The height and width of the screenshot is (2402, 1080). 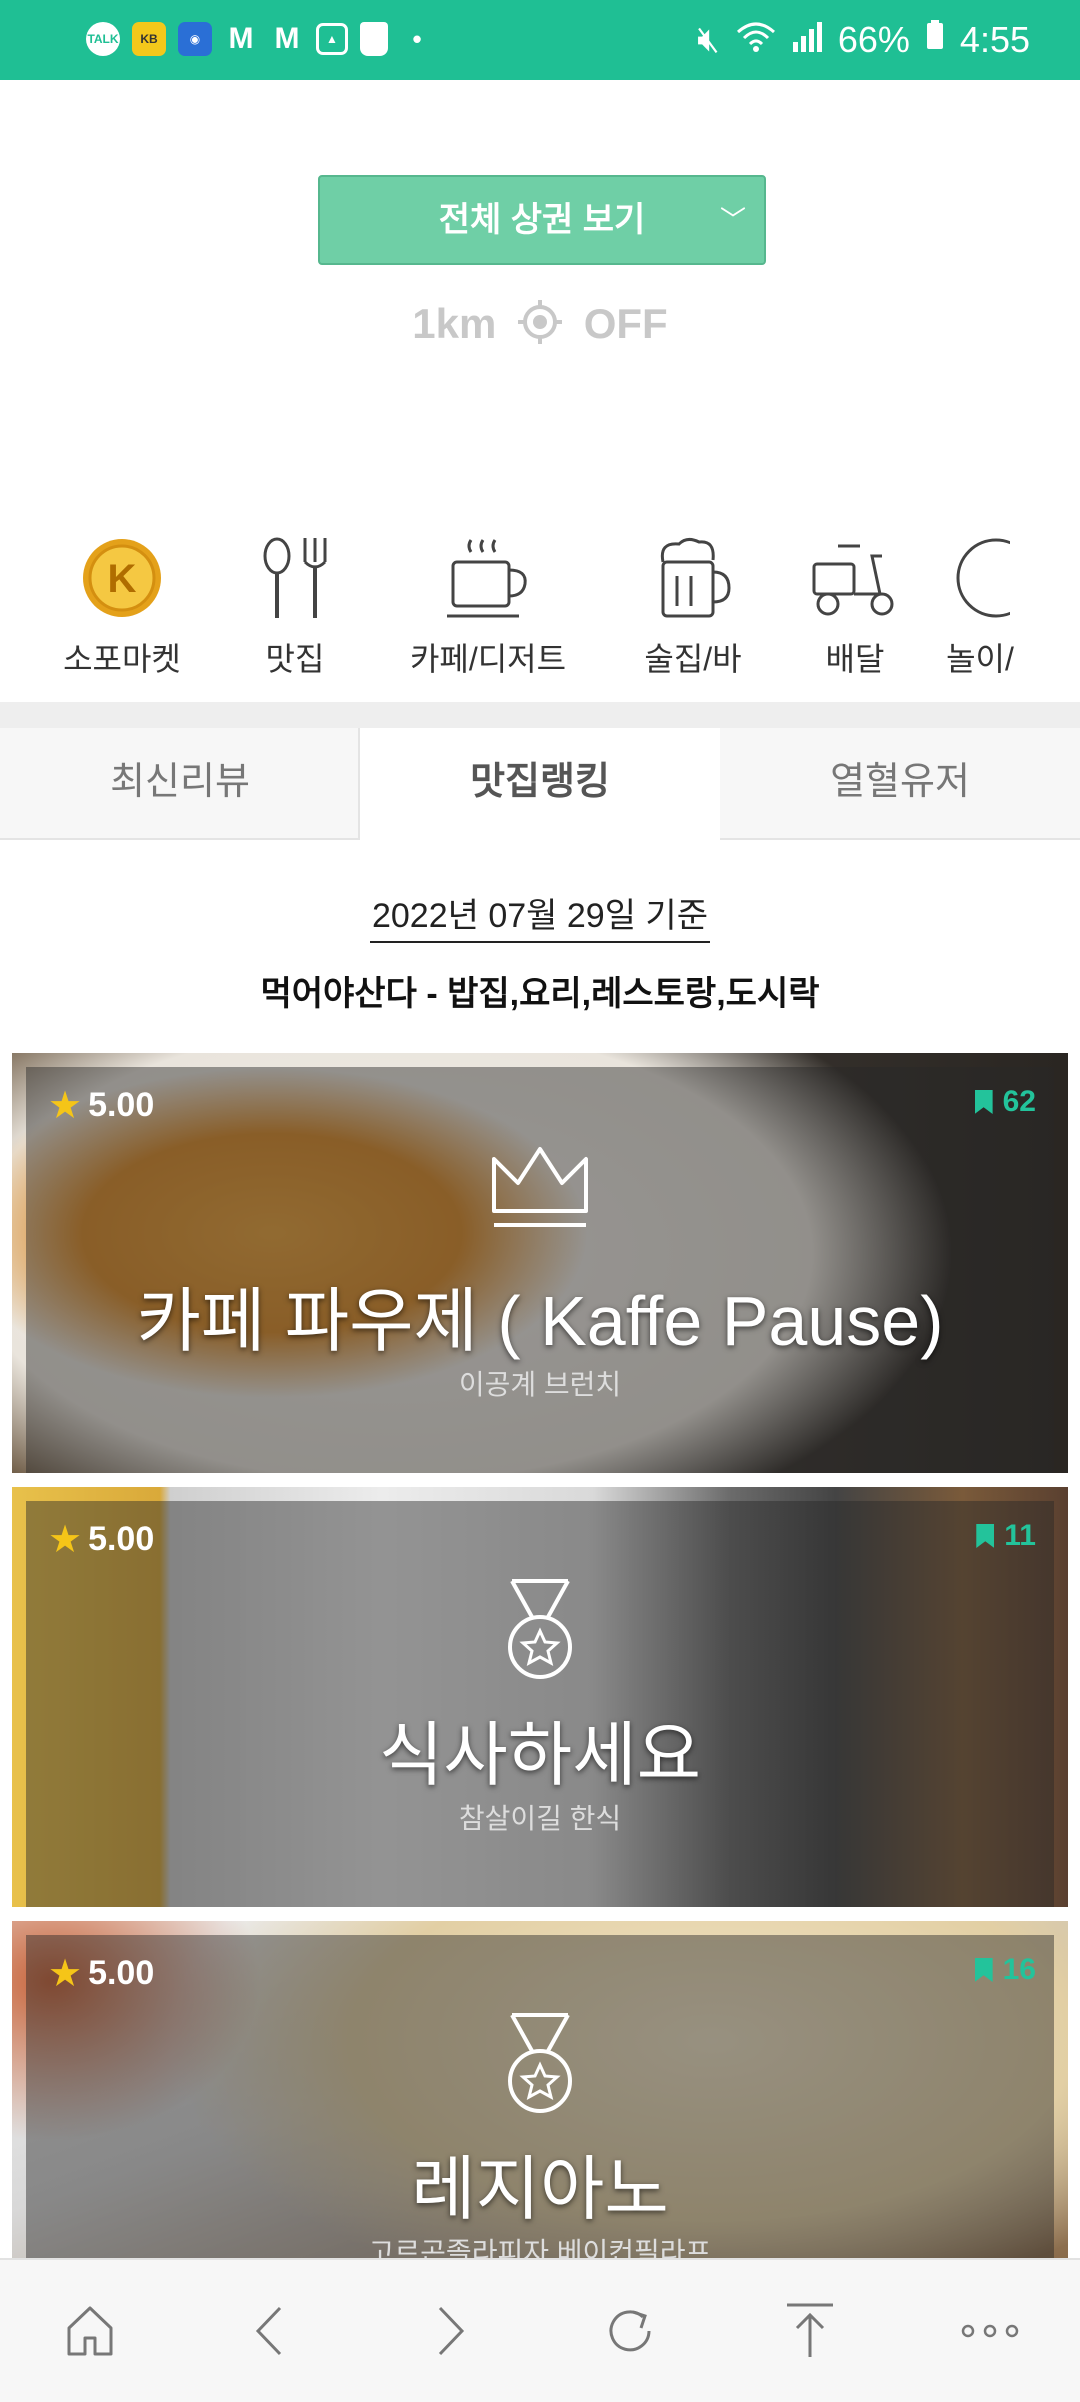 What do you see at coordinates (873, 39) in the screenshot?
I see `battery-percent: 66%` at bounding box center [873, 39].